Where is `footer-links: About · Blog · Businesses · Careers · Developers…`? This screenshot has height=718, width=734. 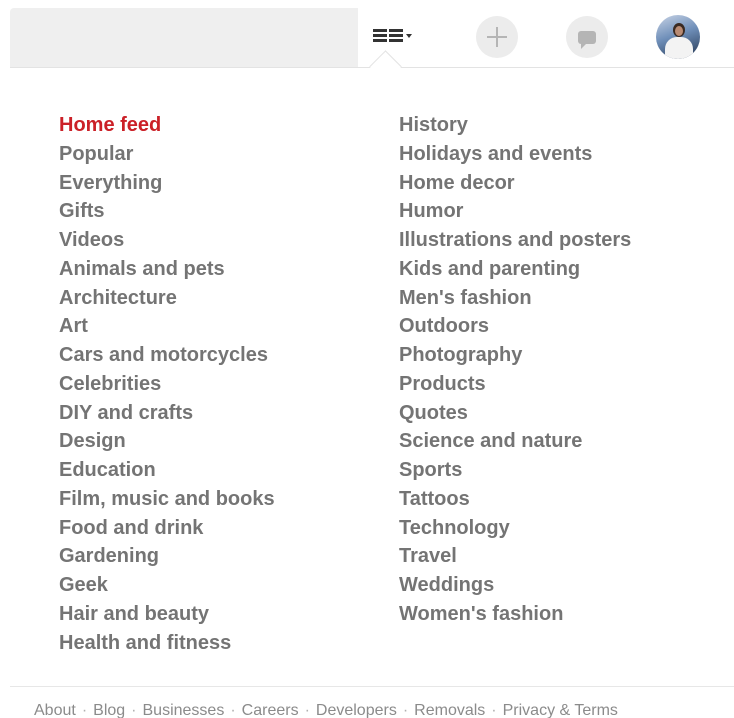
footer-links: About · Blog · Businesses · Careers · Developers… is located at coordinates (326, 710).